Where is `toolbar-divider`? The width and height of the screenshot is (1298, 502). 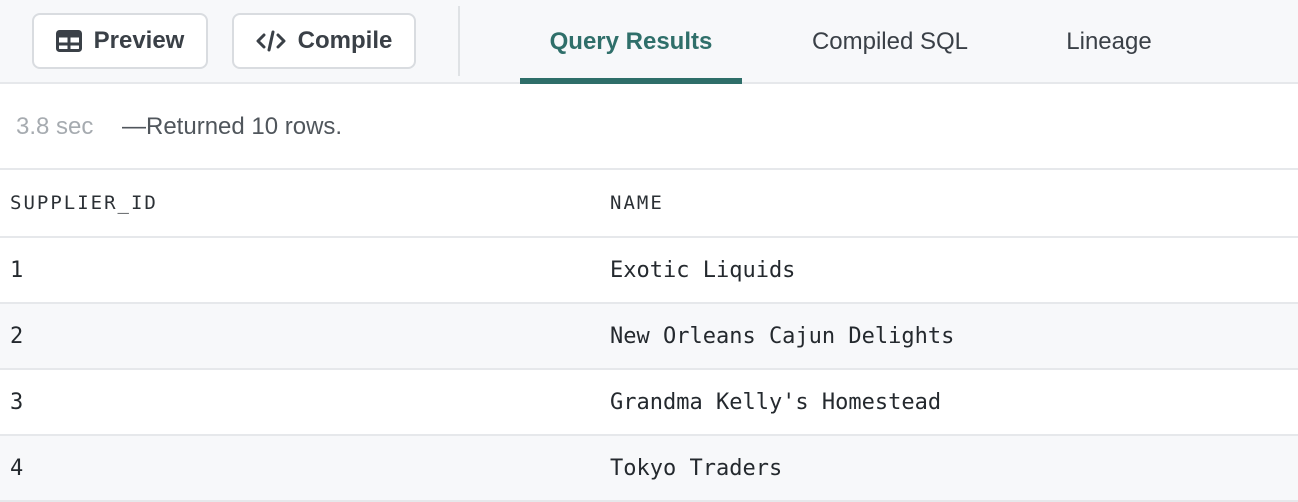 toolbar-divider is located at coordinates (459, 41).